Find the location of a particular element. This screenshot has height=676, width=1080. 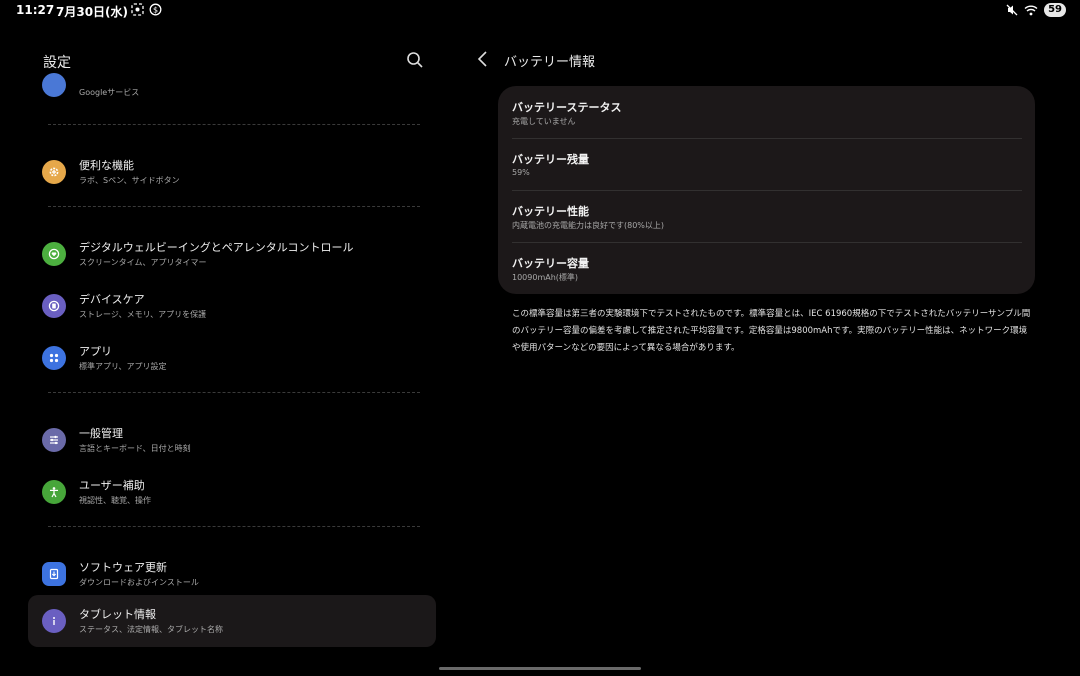

settings-item-tablet-info: タブレット情報 ステータス、法定情報、タブレット名称 is located at coordinates (232, 621).